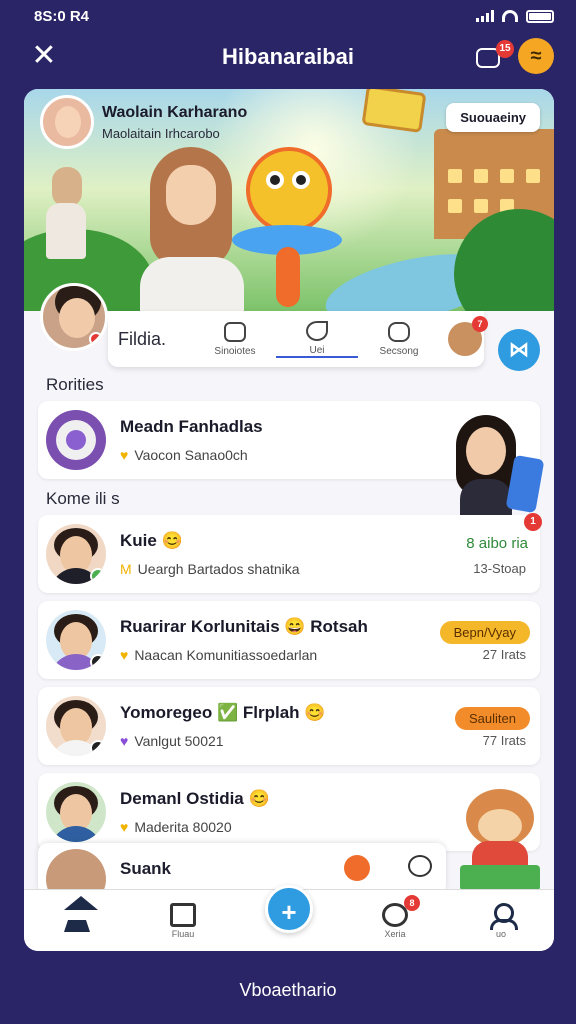 The width and height of the screenshot is (576, 1024). What do you see at coordinates (499, 568) in the screenshot?
I see `item-time: 13-Stoap` at bounding box center [499, 568].